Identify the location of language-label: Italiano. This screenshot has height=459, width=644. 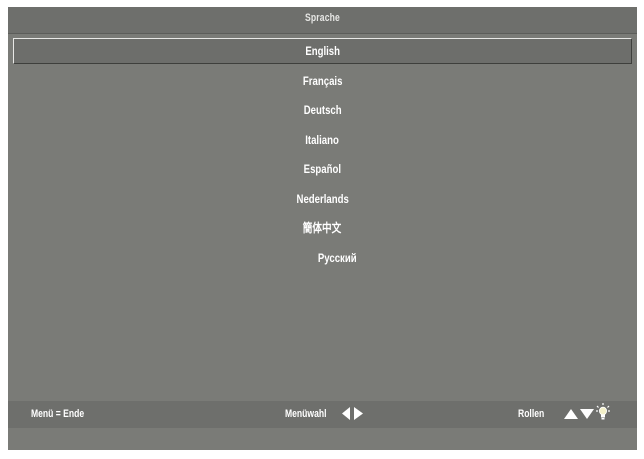
(322, 139).